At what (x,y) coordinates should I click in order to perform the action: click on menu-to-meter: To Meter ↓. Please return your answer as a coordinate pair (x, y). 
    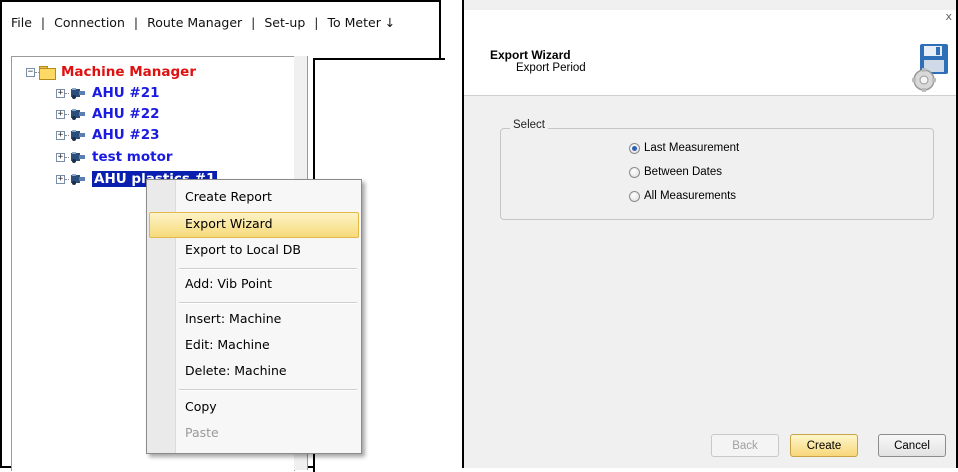
    Looking at the image, I should click on (362, 22).